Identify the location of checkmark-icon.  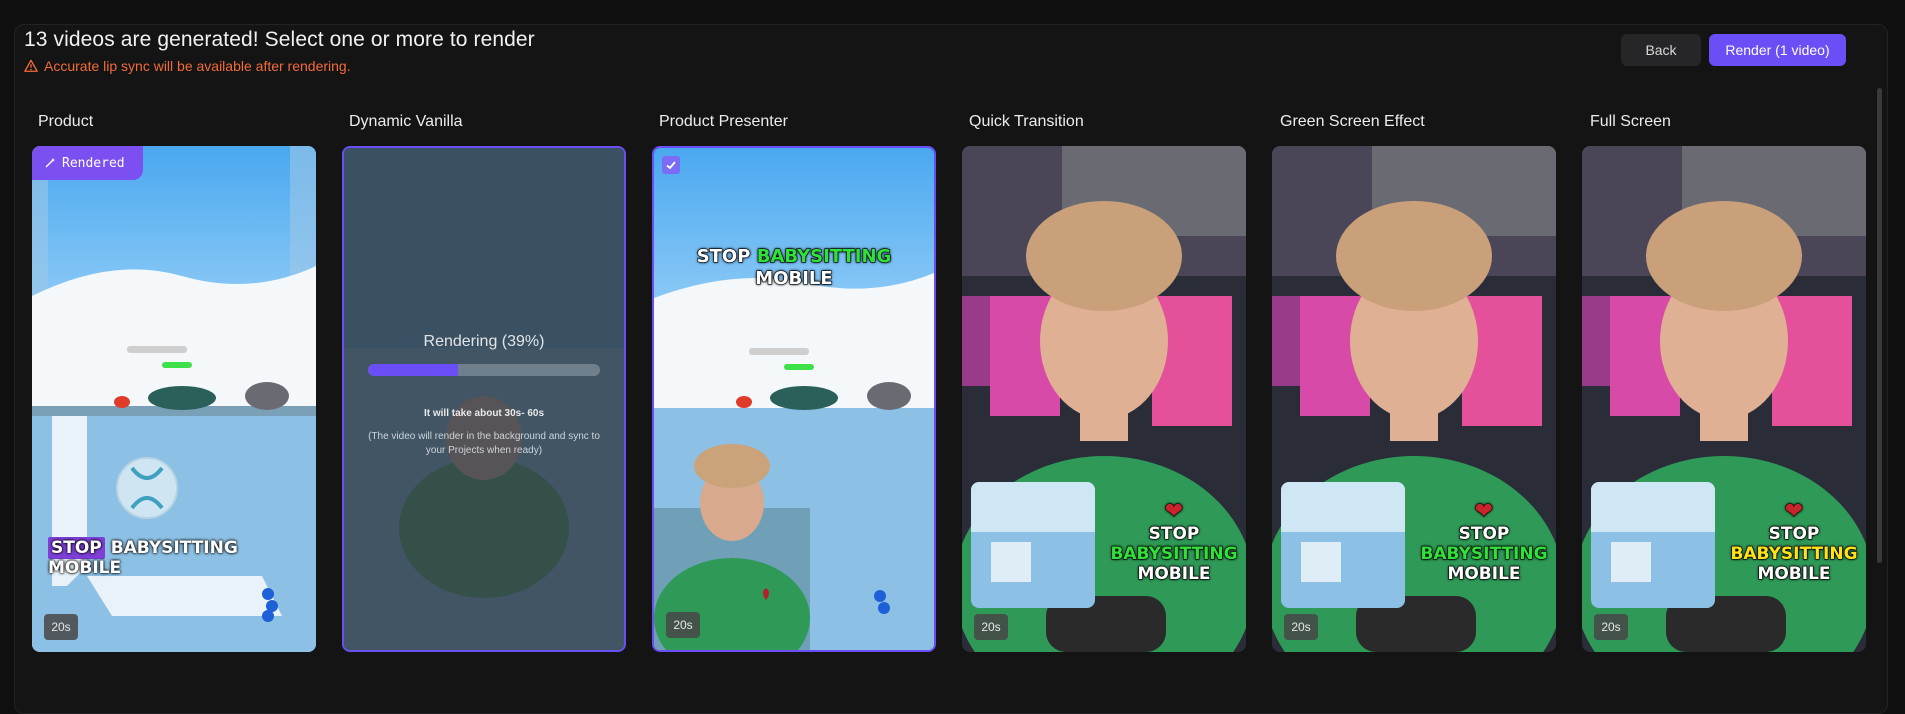
(671, 165).